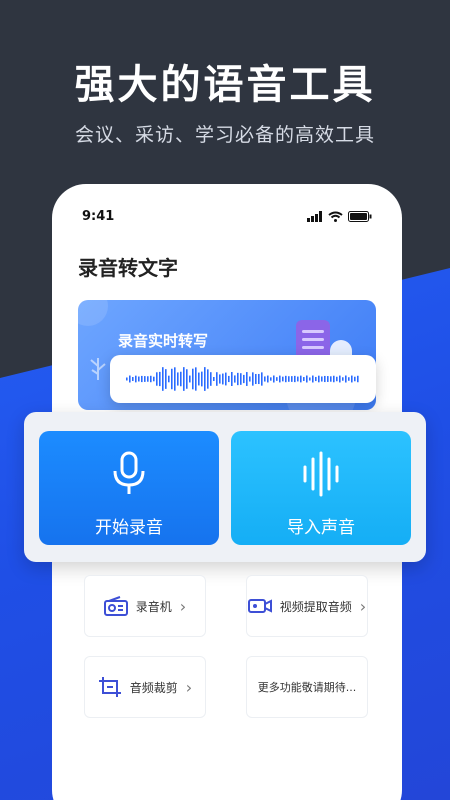 The height and width of the screenshot is (800, 450). What do you see at coordinates (163, 341) in the screenshot?
I see `banner-title: 录音实时转写` at bounding box center [163, 341].